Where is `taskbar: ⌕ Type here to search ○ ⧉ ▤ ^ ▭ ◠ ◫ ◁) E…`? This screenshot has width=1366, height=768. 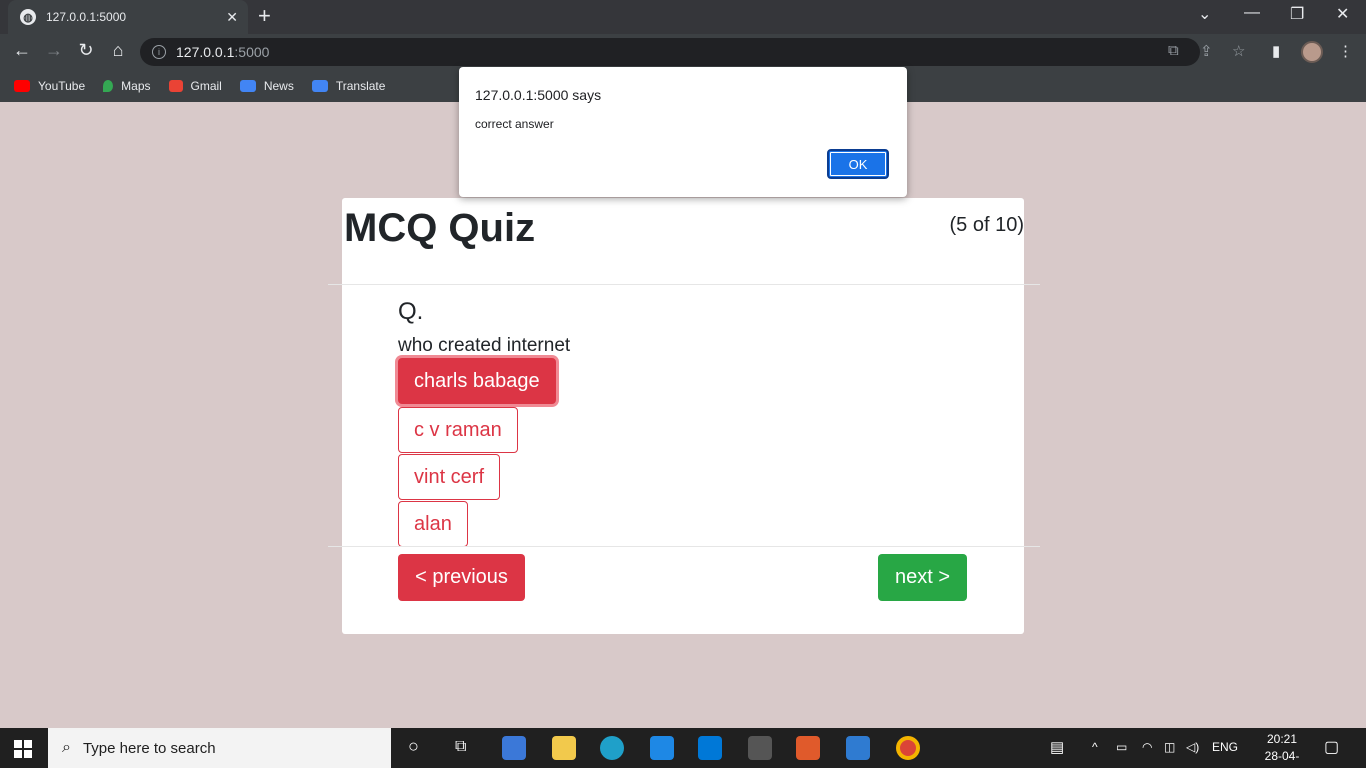
taskbar: ⌕ Type here to search ○ ⧉ ▤ ^ ▭ ◠ ◫ ◁) E… is located at coordinates (683, 748).